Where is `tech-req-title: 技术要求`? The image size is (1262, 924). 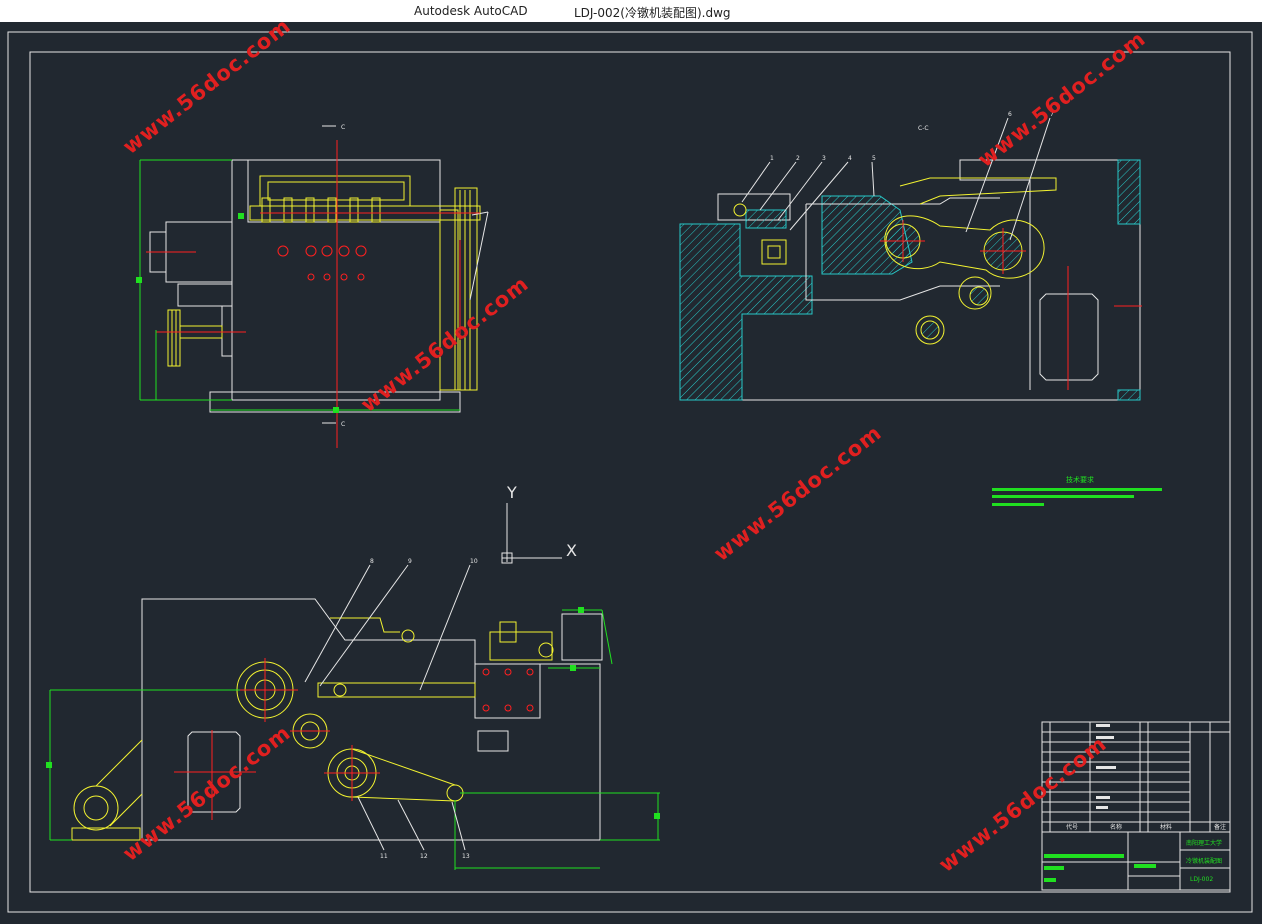 tech-req-title: 技术要求 is located at coordinates (1080, 479).